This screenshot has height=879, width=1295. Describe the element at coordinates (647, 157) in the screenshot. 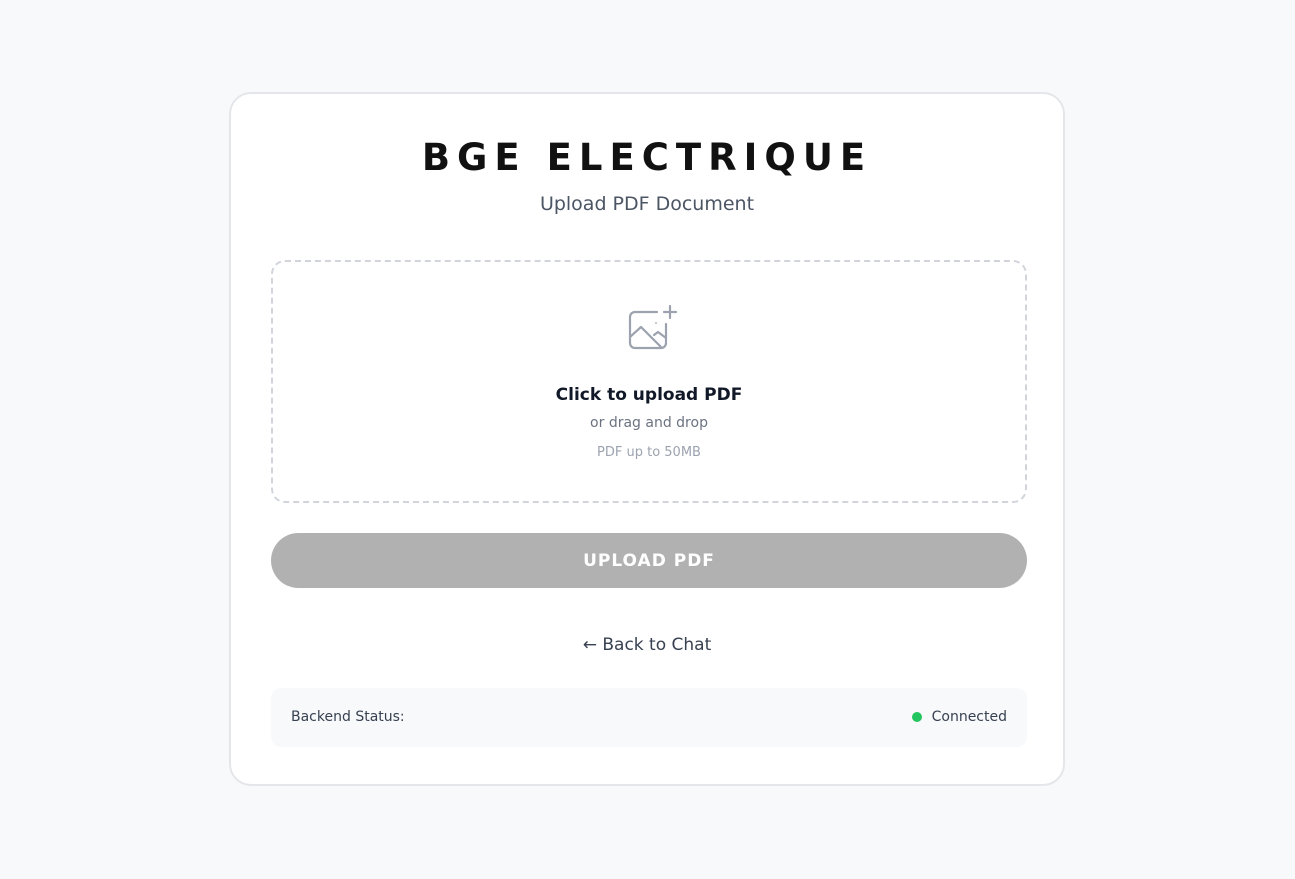

I see `page-title: BGE ELECTRIQUE` at that location.